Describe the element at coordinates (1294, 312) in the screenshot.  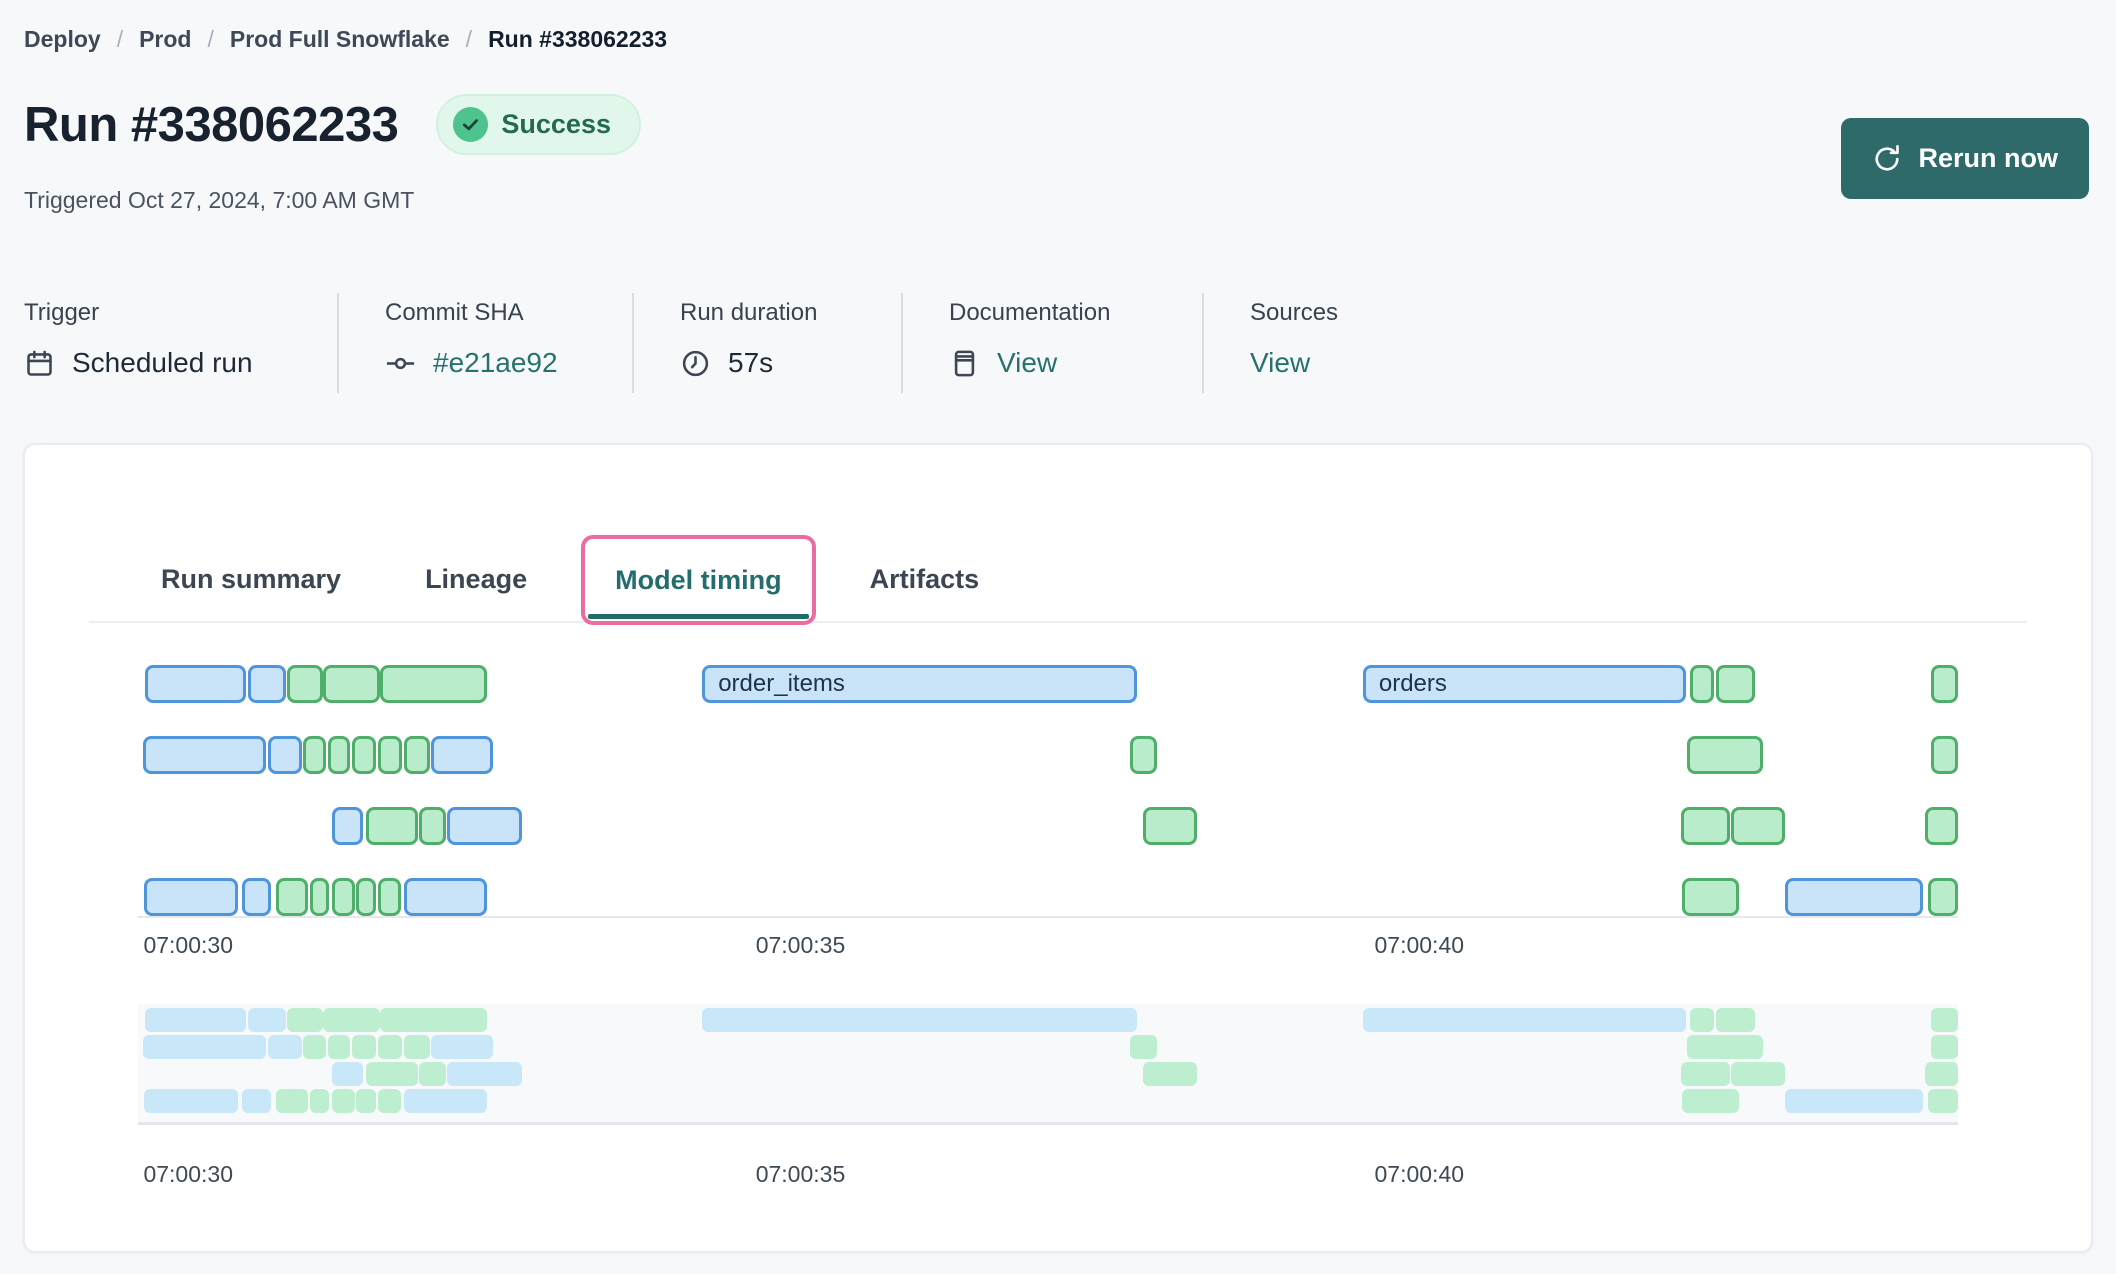
I see `meta-label: Sources` at that location.